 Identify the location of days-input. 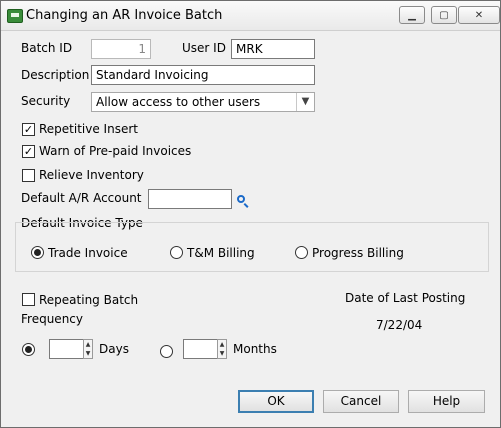
(66, 349).